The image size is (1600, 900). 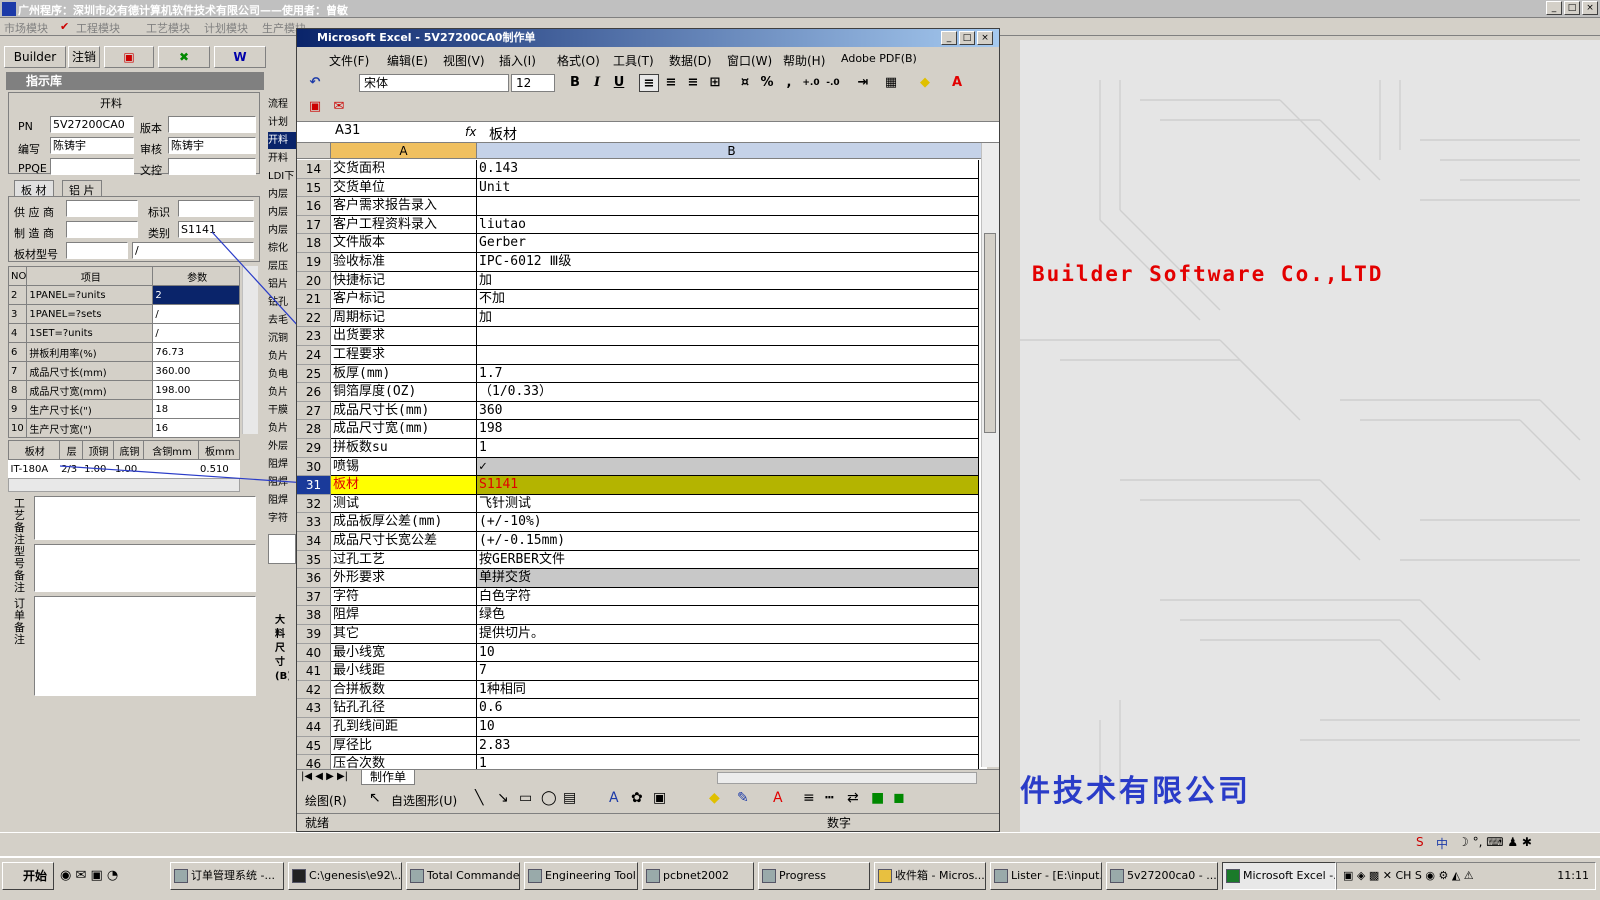 What do you see at coordinates (314, 578) in the screenshot?
I see `row-header: 36` at bounding box center [314, 578].